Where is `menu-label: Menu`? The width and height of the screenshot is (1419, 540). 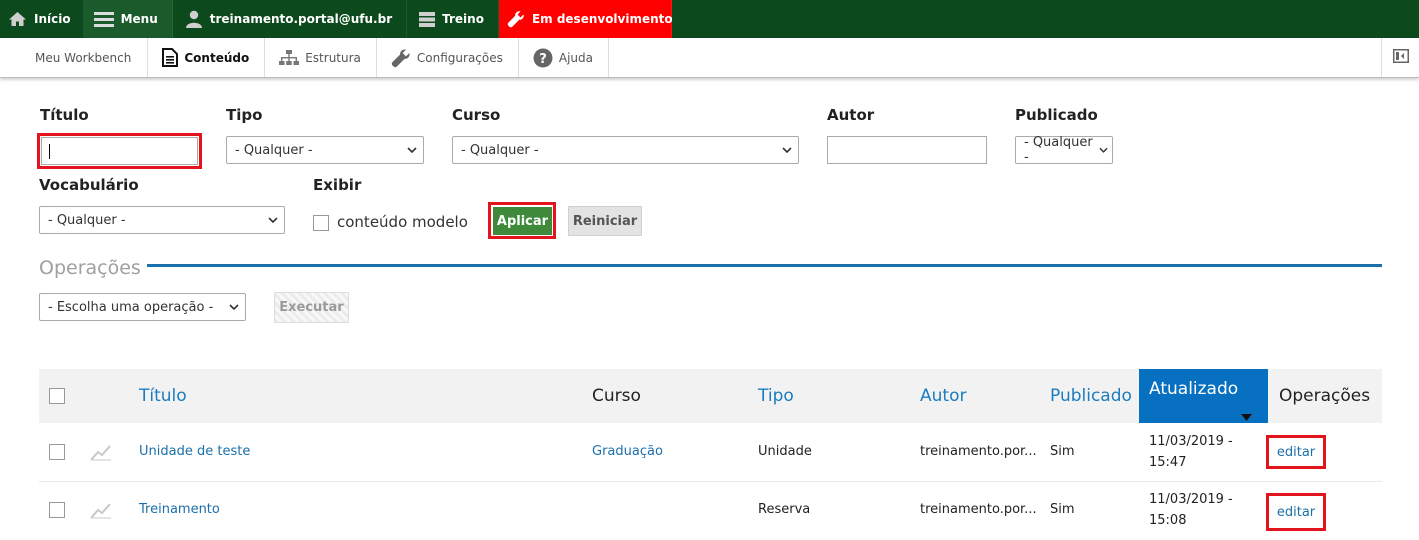 menu-label: Menu is located at coordinates (139, 19).